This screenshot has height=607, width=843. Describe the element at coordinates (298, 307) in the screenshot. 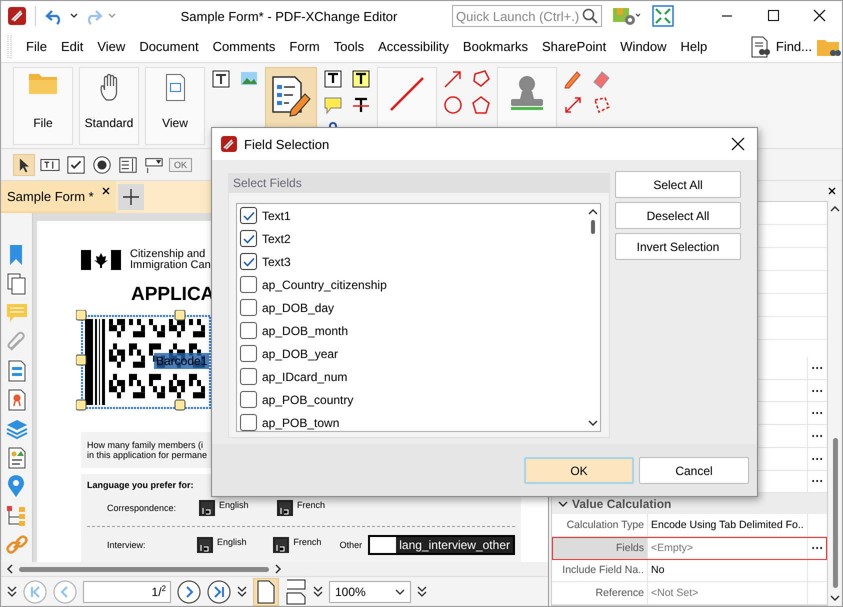

I see `field-name: ap_DOB_day` at that location.